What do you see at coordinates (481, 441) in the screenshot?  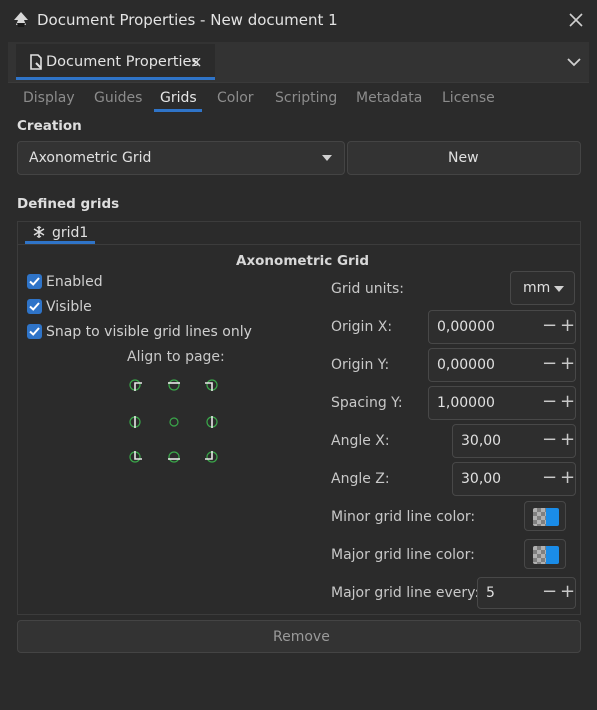 I see `angle-x-value: 30,00` at bounding box center [481, 441].